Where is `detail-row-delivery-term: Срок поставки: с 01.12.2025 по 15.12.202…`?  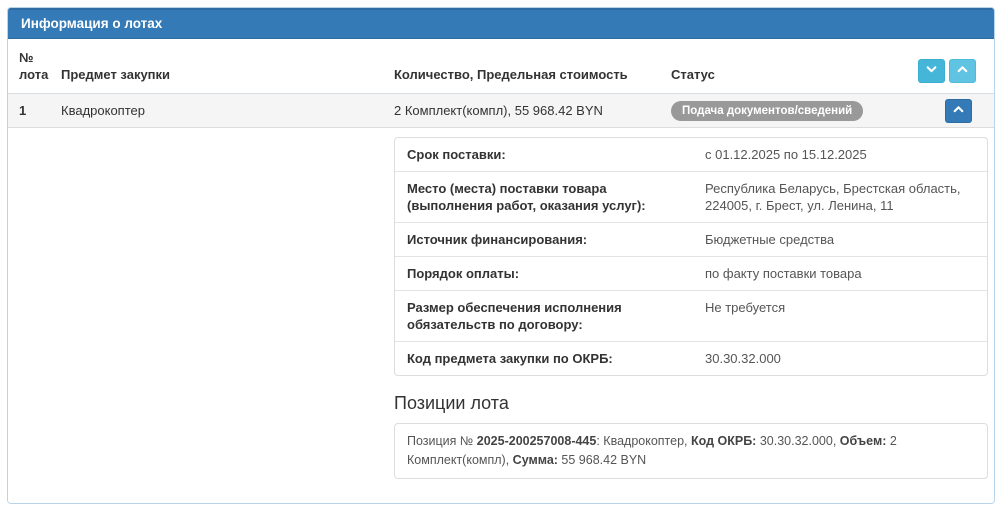
detail-row-delivery-term: Срок поставки: с 01.12.2025 по 15.12.202… is located at coordinates (691, 154).